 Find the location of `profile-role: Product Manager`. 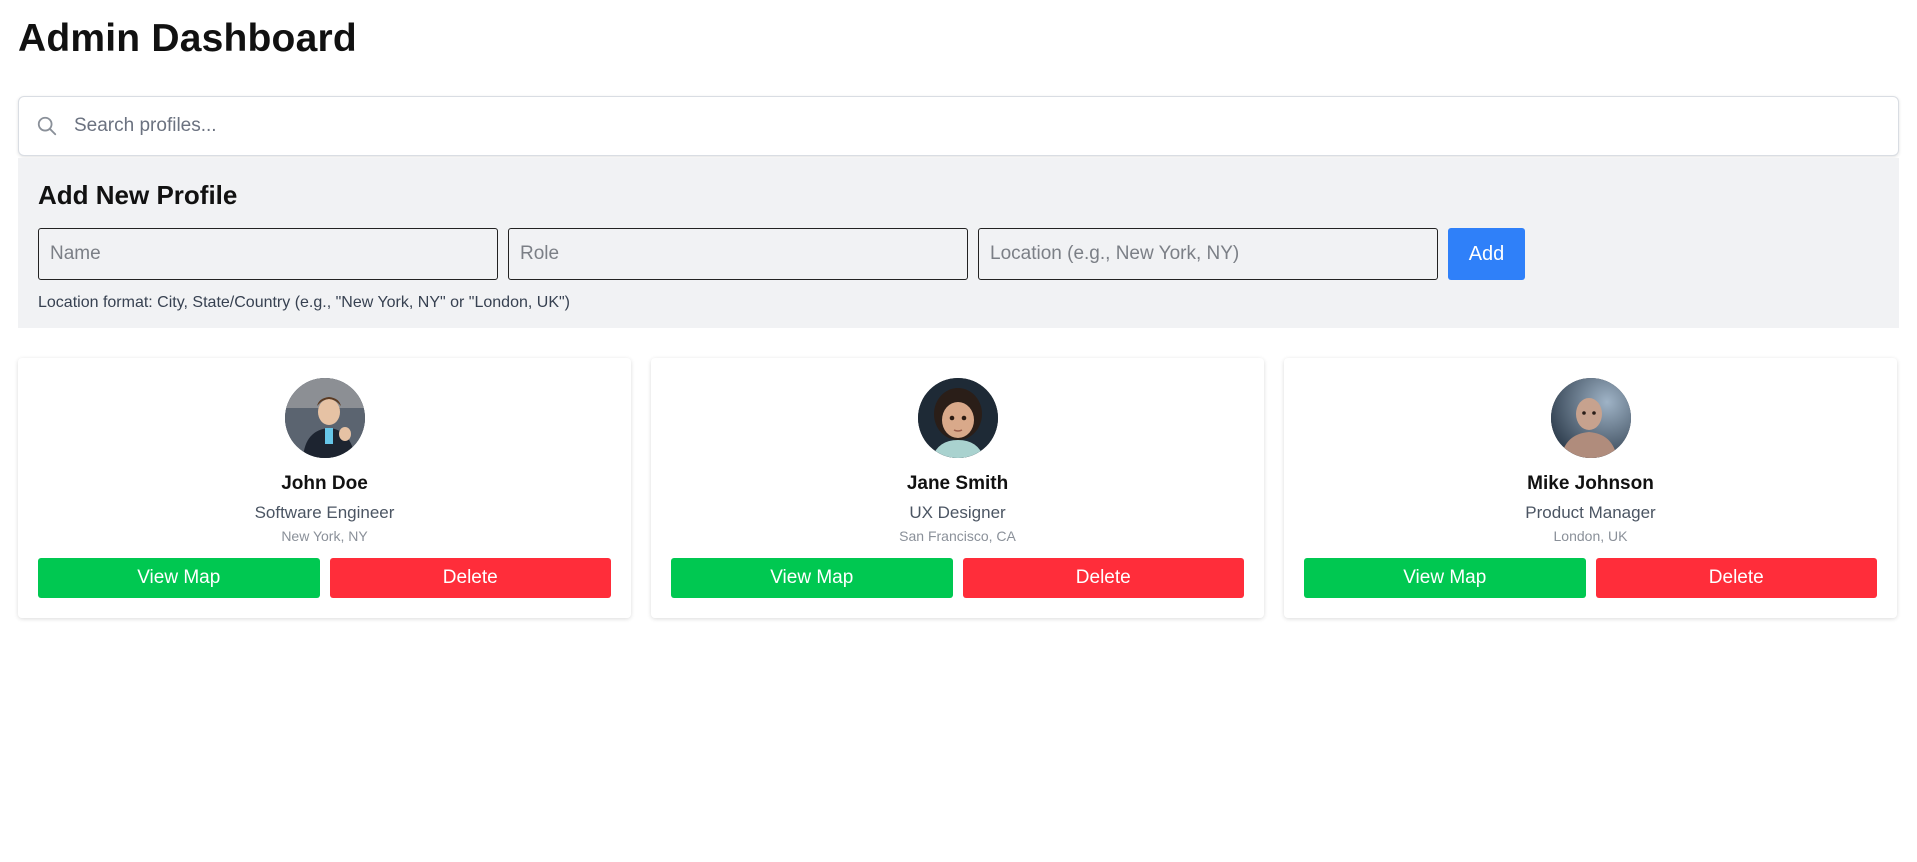

profile-role: Product Manager is located at coordinates (1590, 512).